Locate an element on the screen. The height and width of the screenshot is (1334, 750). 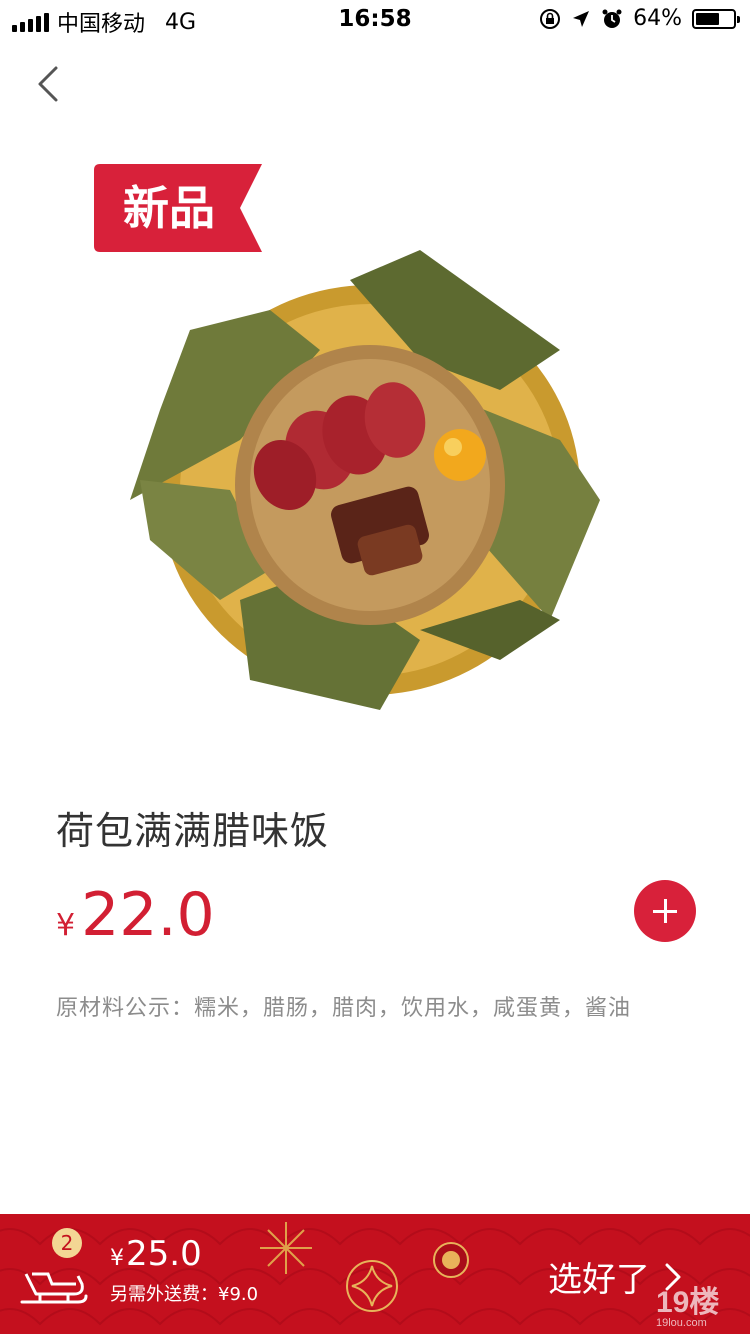
sled-cart-icon is located at coordinates (53, 1282).